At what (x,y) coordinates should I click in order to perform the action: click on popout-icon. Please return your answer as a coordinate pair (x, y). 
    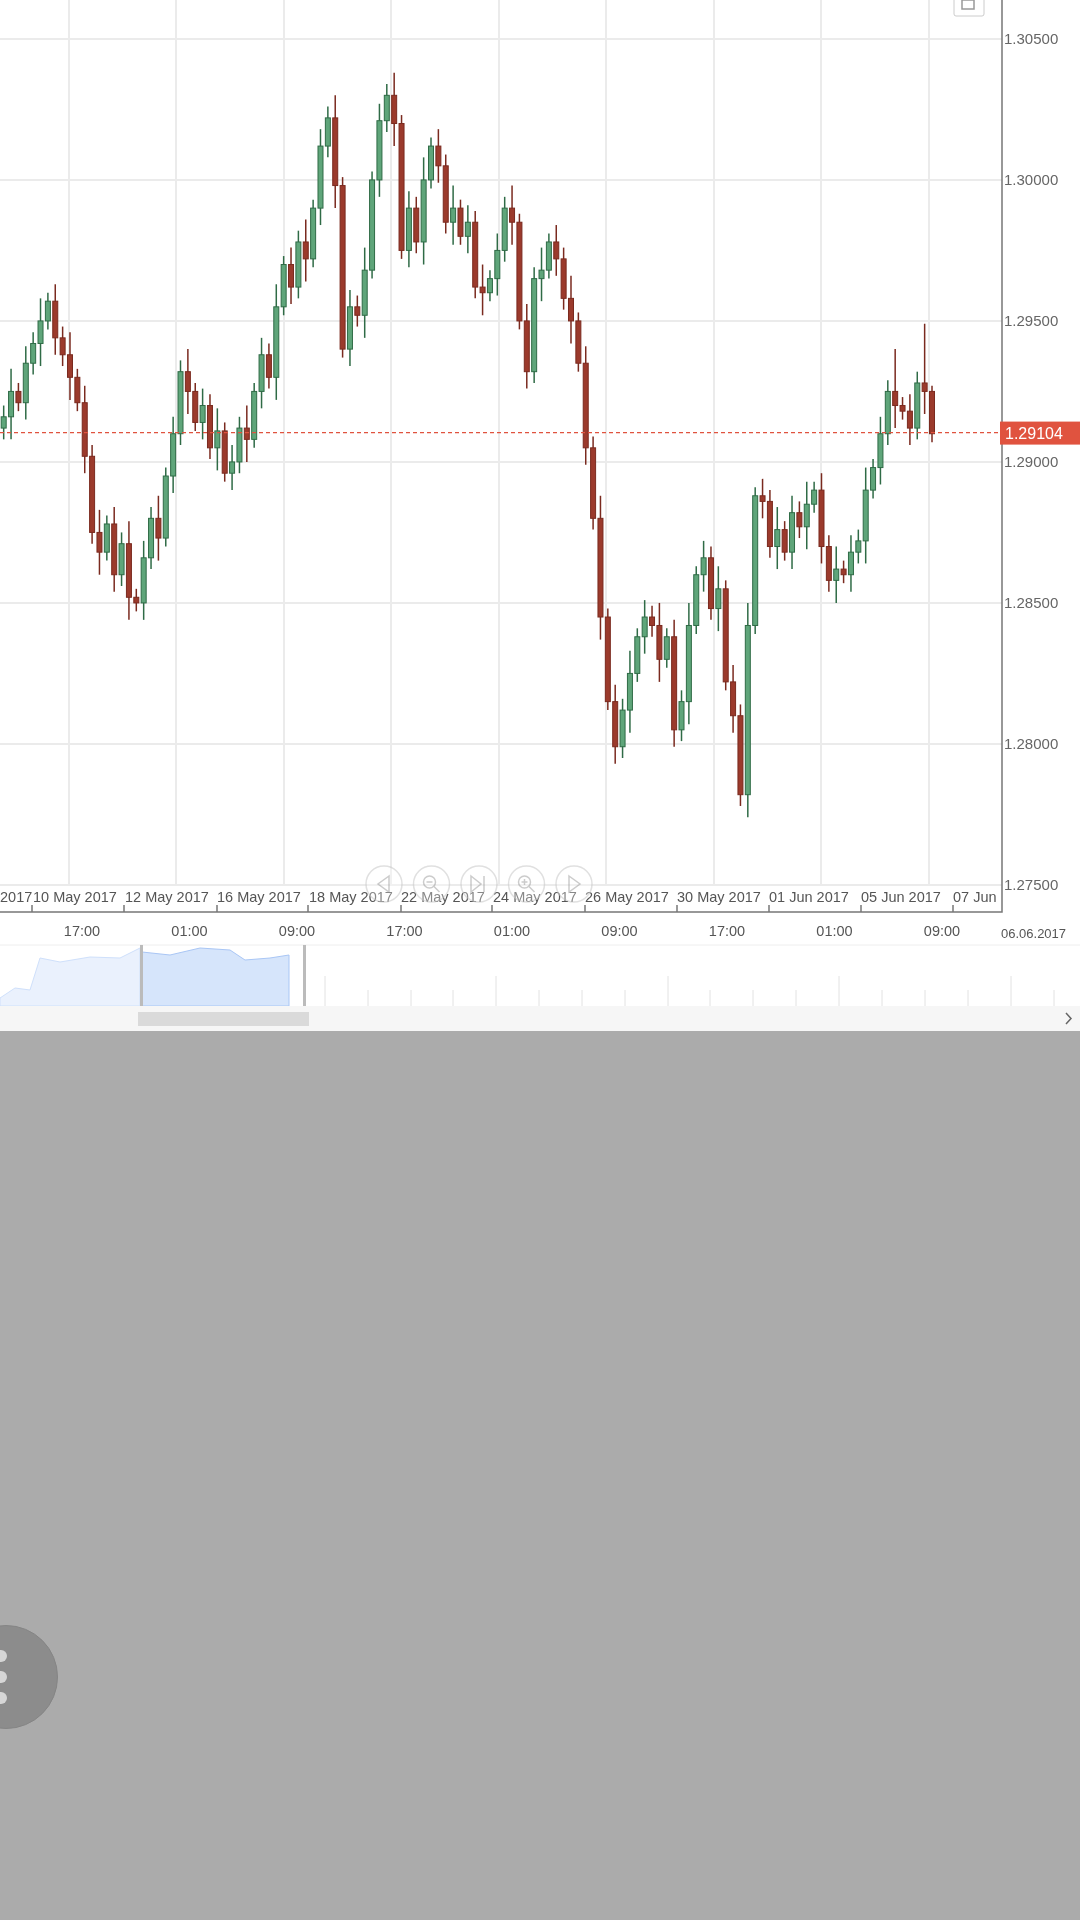
    Looking at the image, I should click on (969, 8).